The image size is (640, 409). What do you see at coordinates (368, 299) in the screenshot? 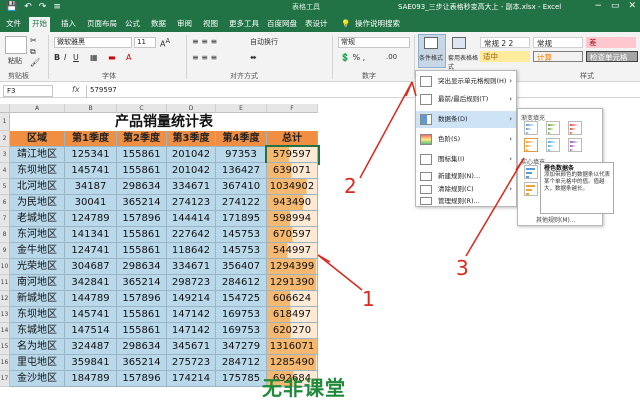
I see `annotation-number-1: 1` at bounding box center [368, 299].